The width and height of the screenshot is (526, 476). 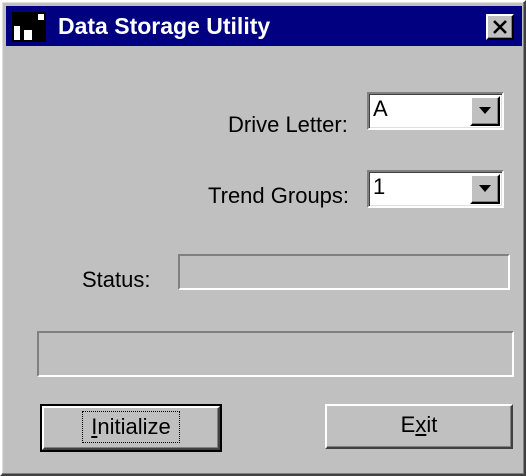 What do you see at coordinates (275, 354) in the screenshot?
I see `progress-bar` at bounding box center [275, 354].